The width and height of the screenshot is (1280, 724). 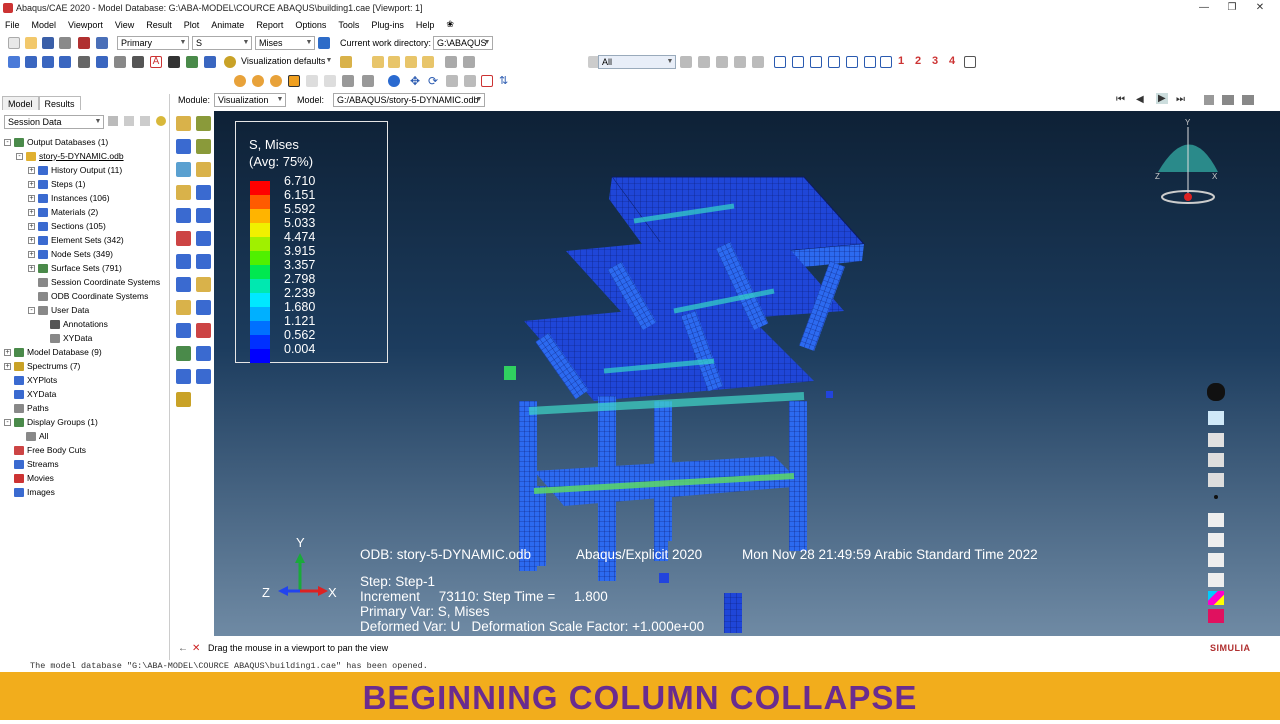 I want to click on tree-item: + Sections (105), so click(x=67, y=226).